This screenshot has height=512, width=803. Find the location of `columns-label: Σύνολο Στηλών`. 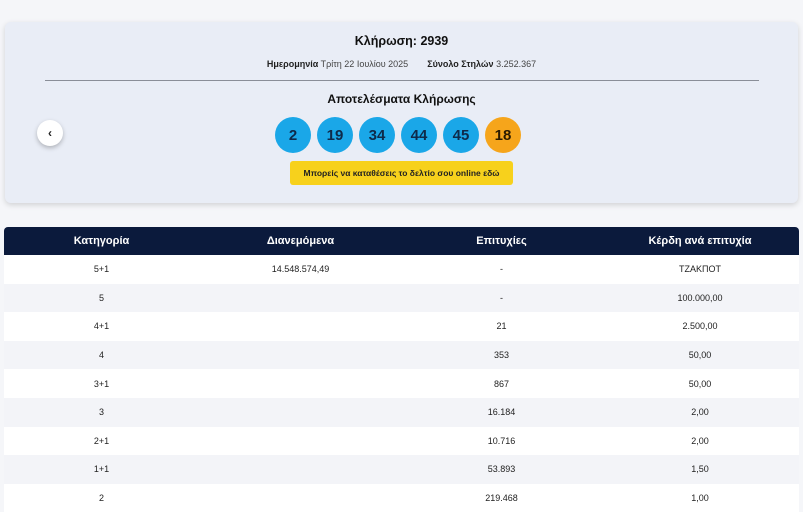

columns-label: Σύνολο Στηλών is located at coordinates (460, 64).